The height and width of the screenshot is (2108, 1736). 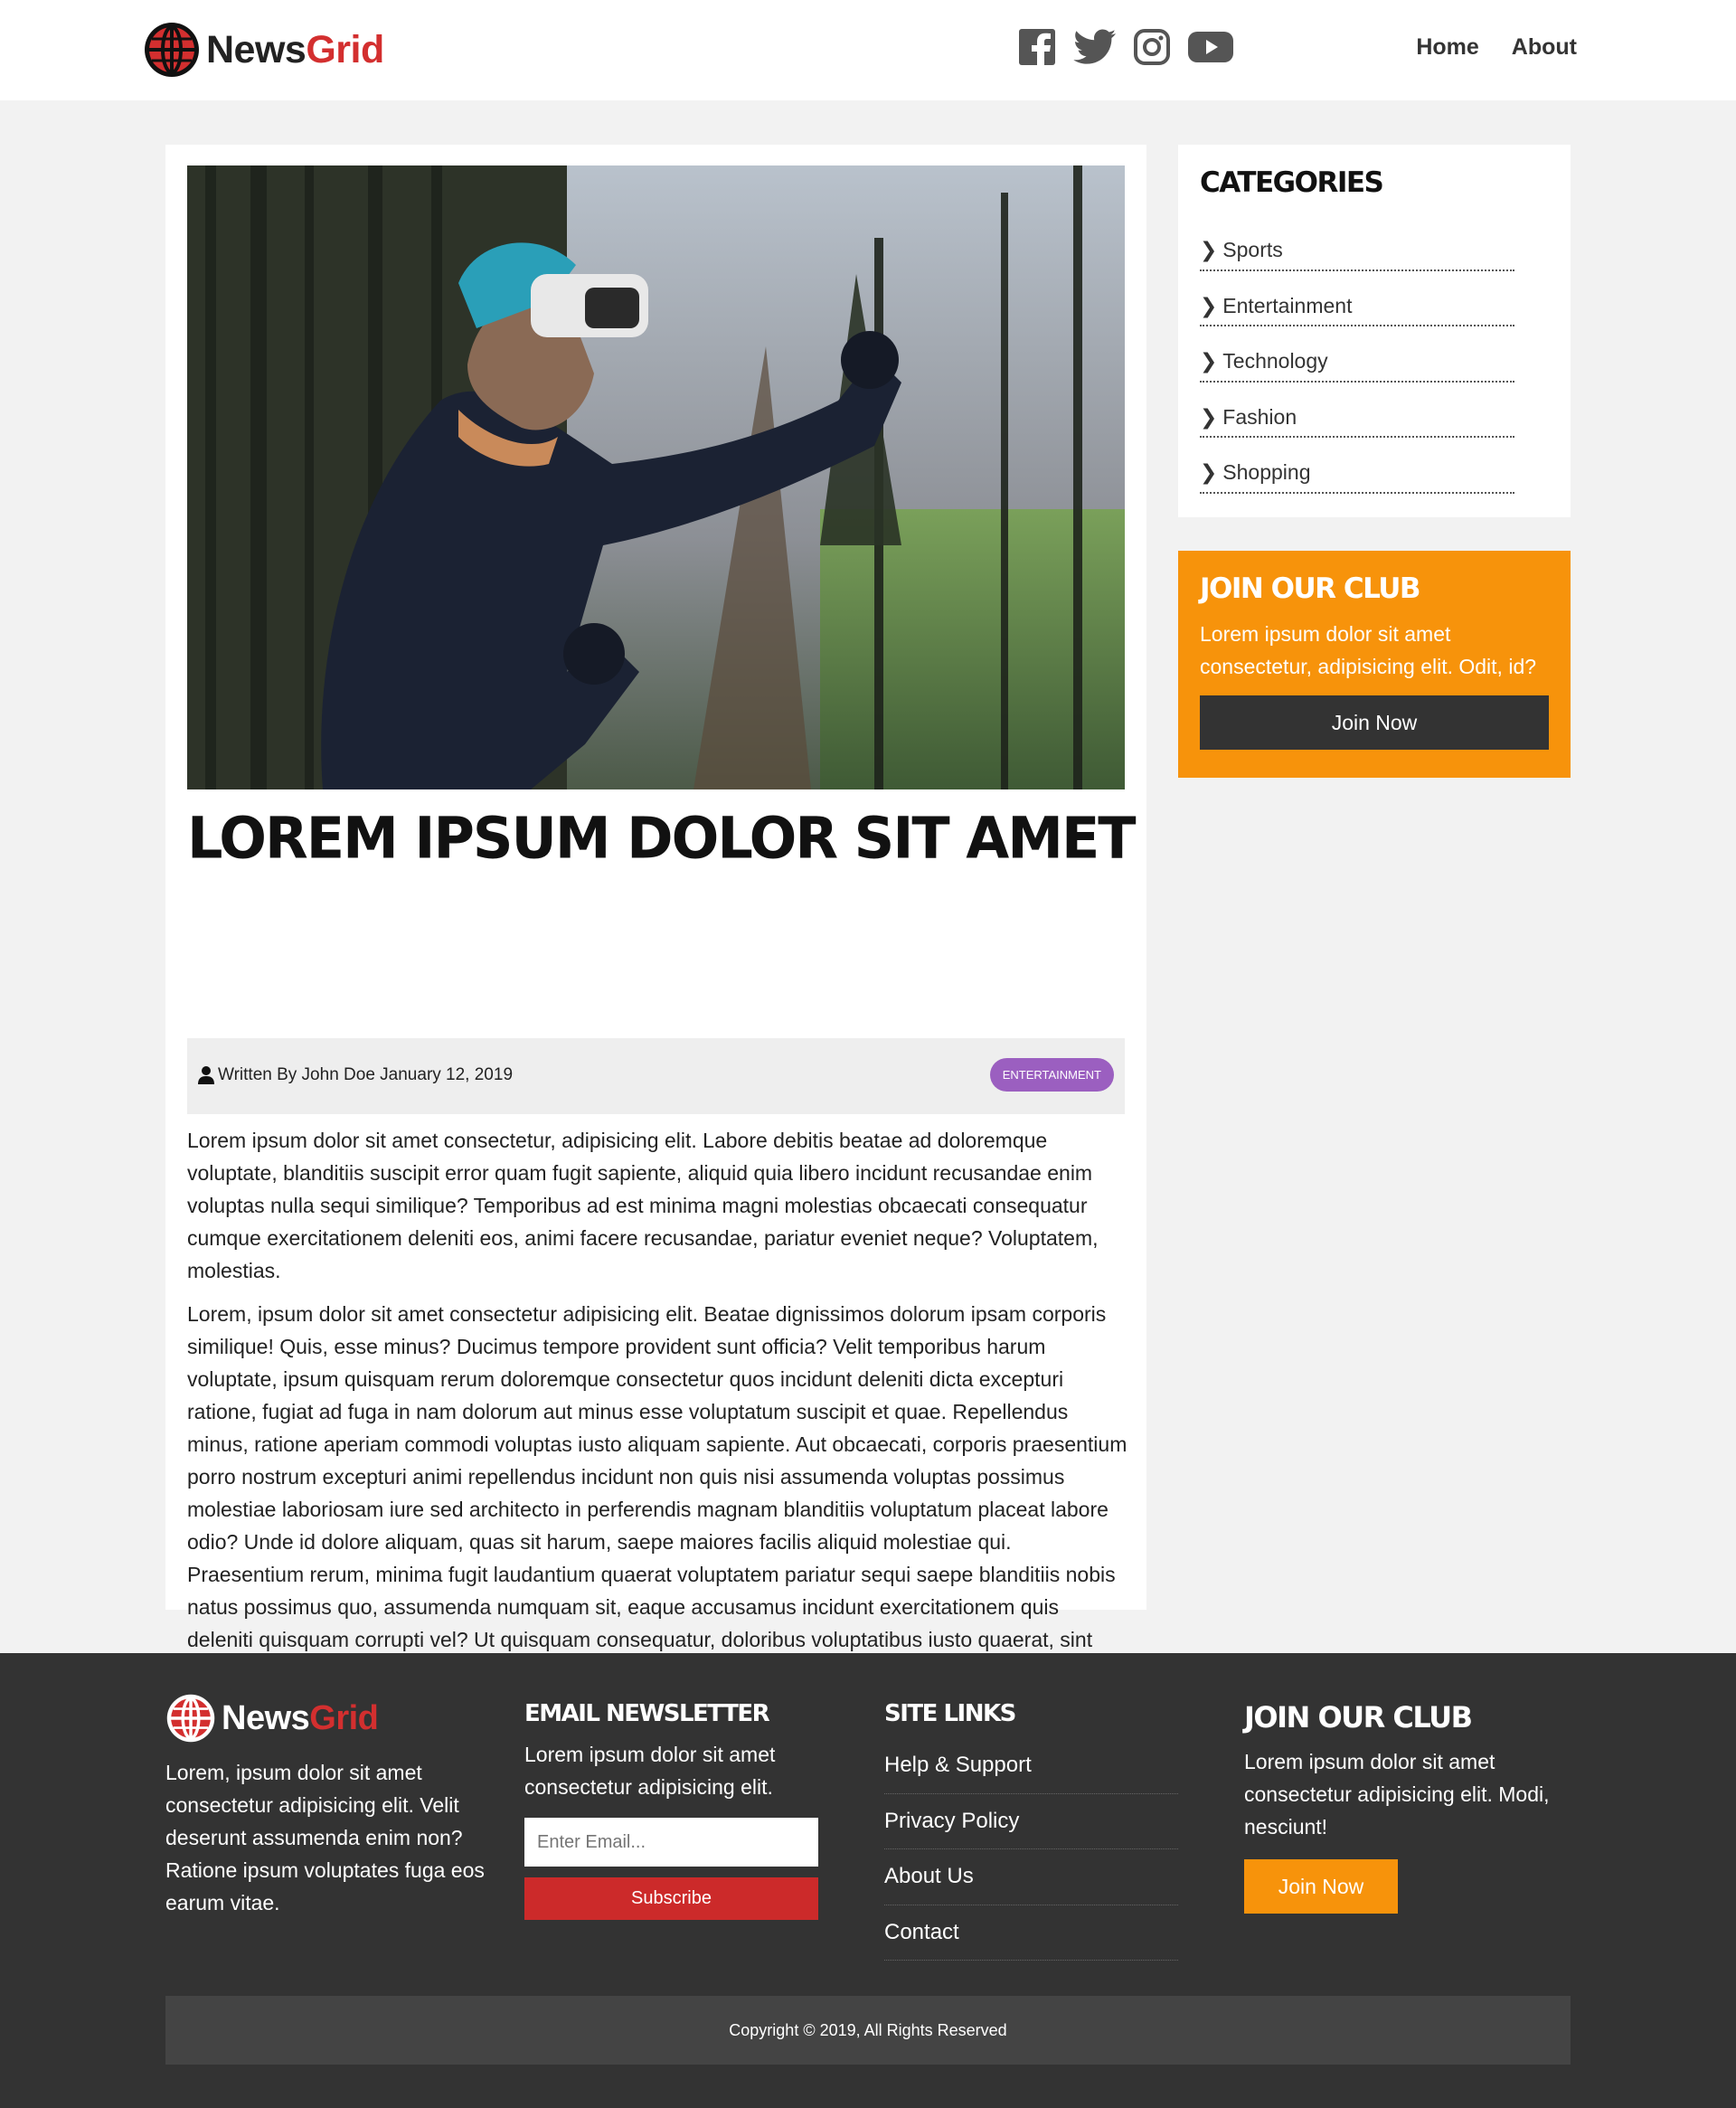 I want to click on site-logo: NewsGrid, so click(x=263, y=50).